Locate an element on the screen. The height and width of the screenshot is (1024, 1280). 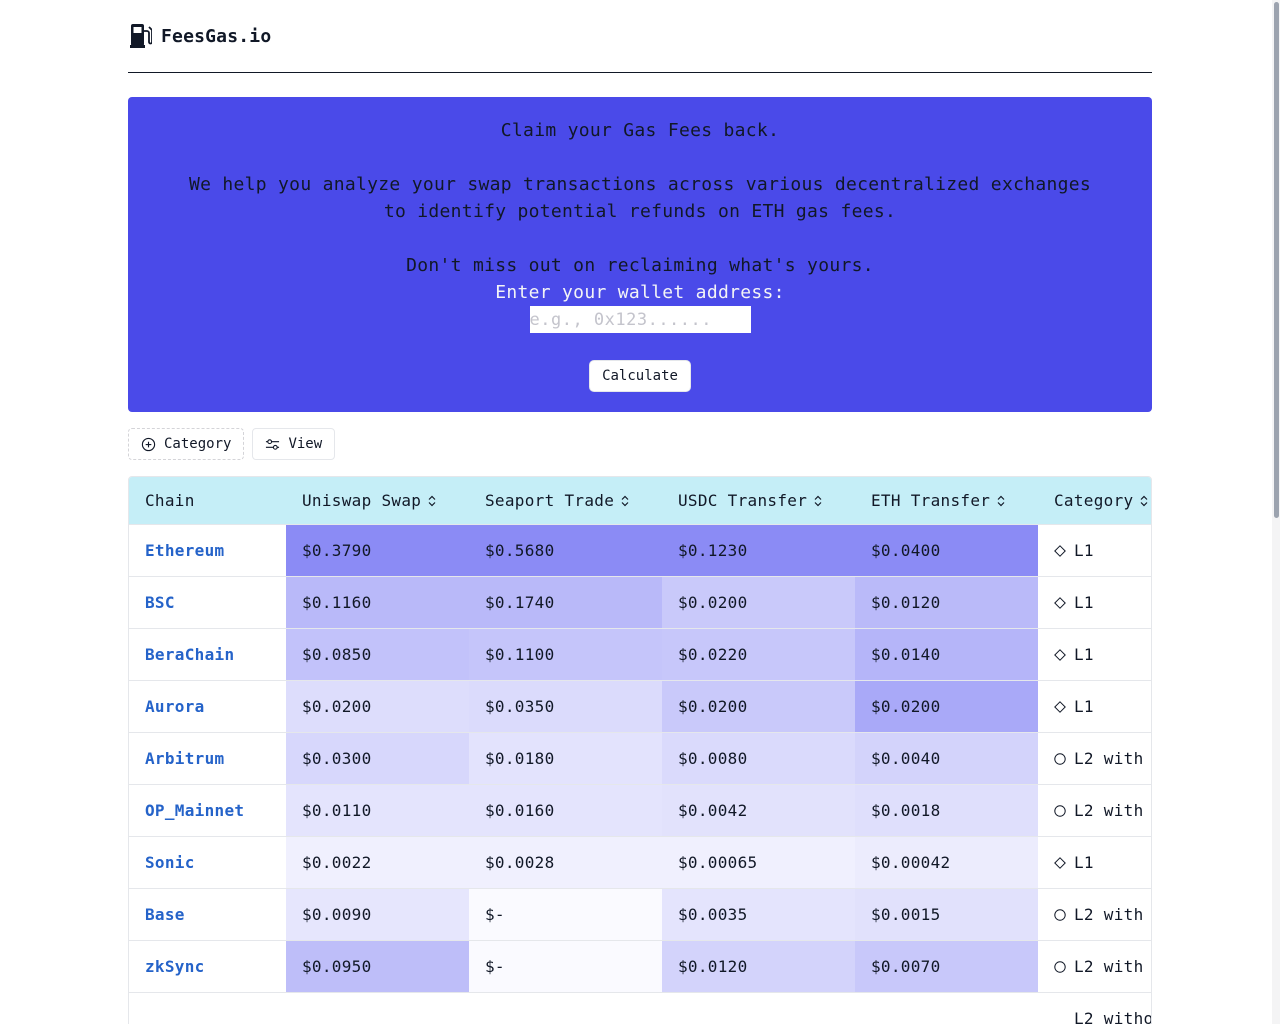
site-header: FeesGas.io is located at coordinates (640, 36).